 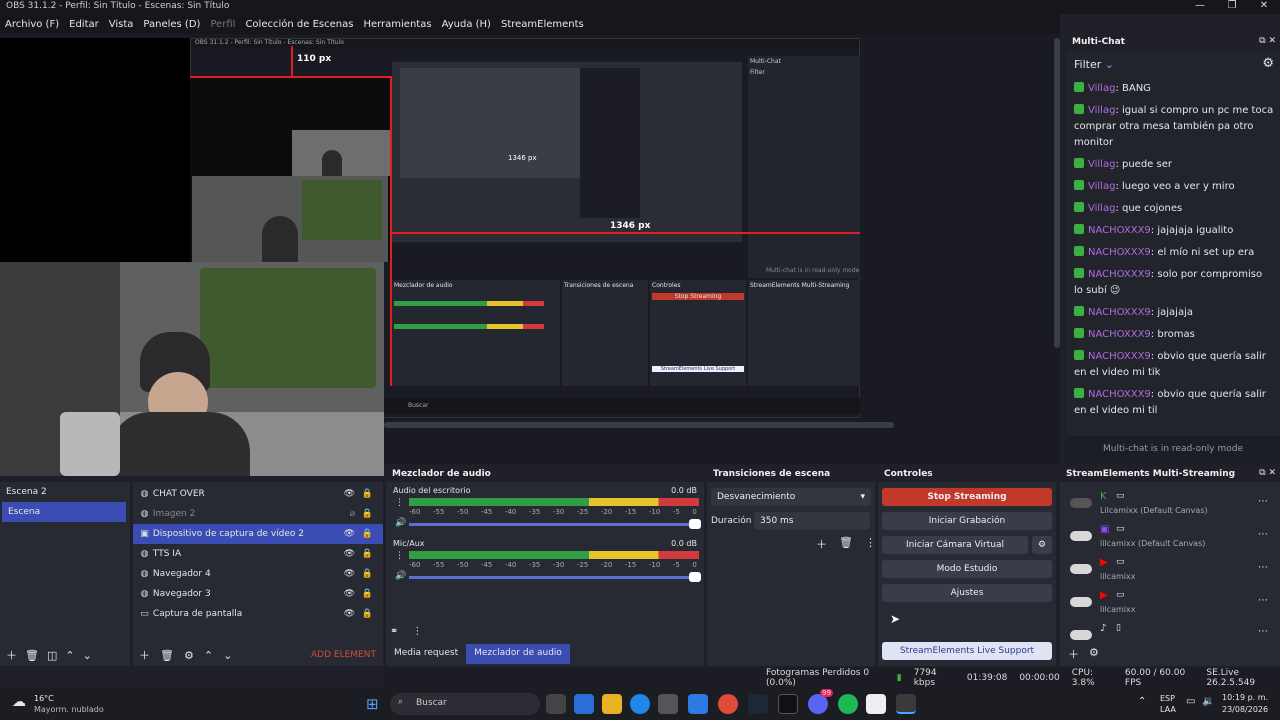 I want to click on volume-icon: 🔉, so click(x=1208, y=701).